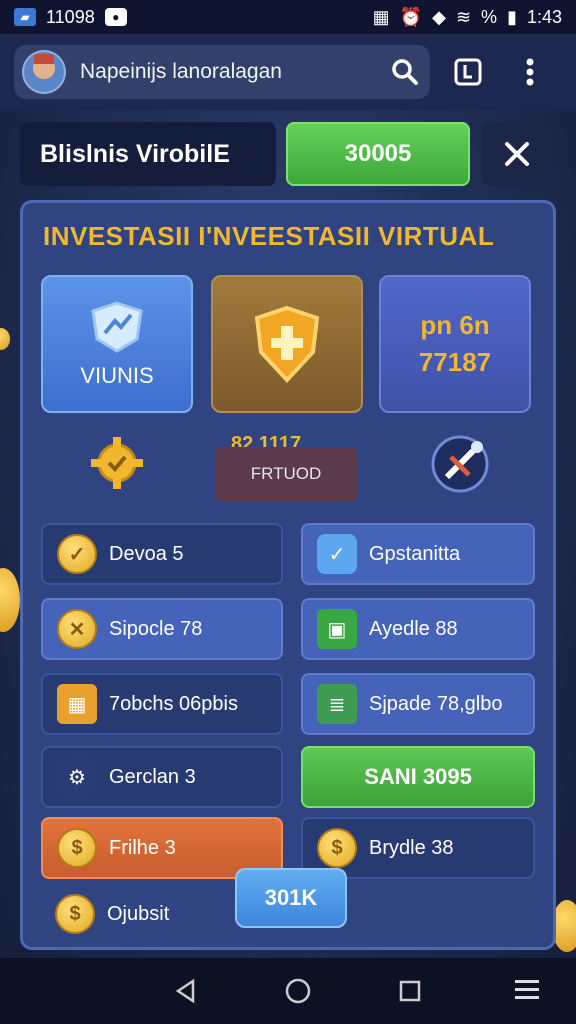  I want to click on card-line-2: 77187, so click(455, 362).